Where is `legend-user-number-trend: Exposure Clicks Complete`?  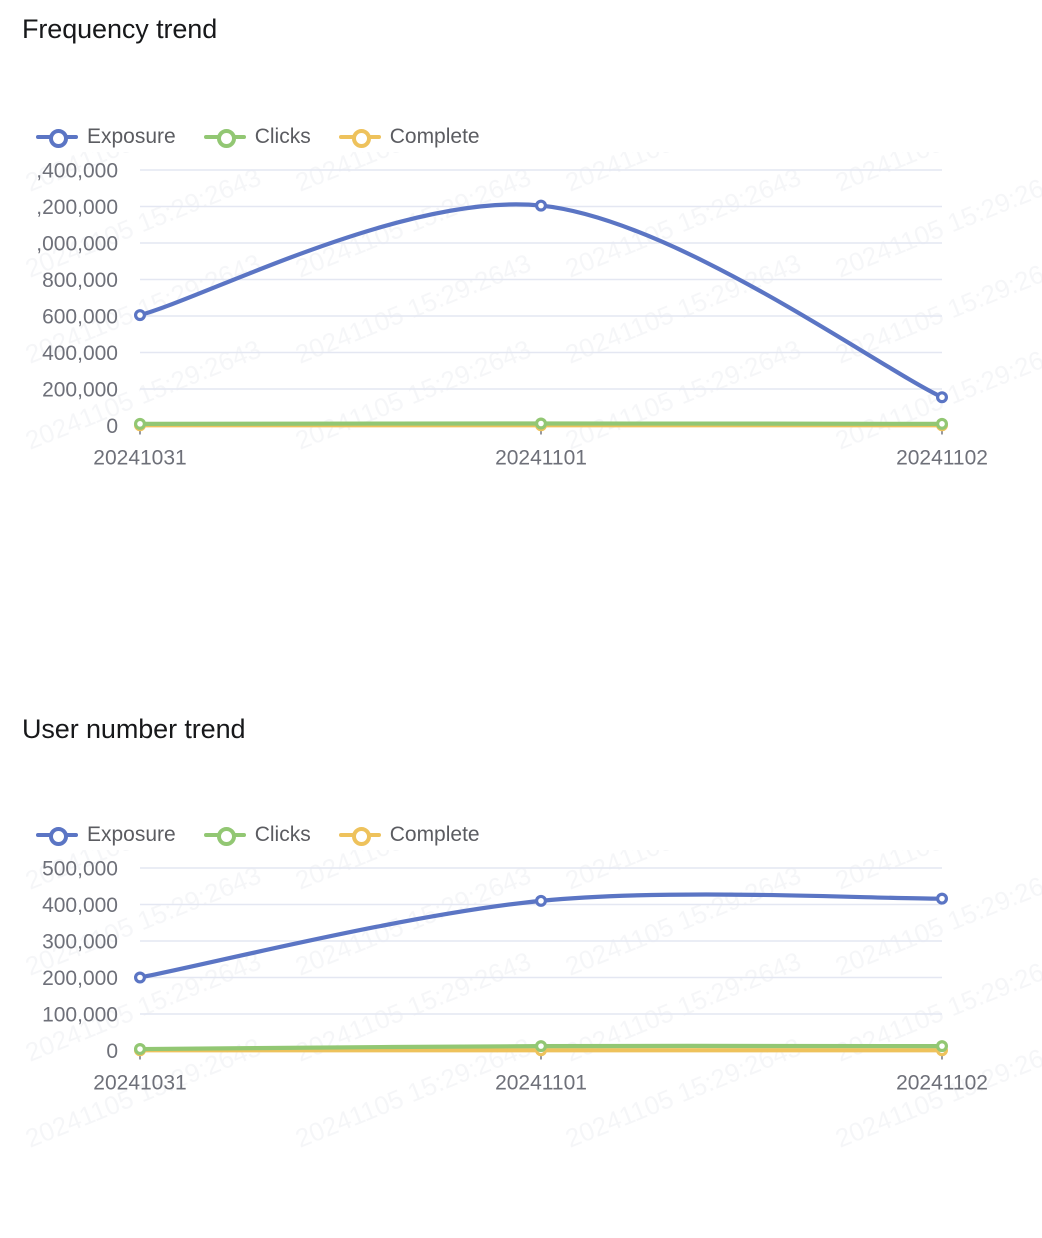
legend-user-number-trend: Exposure Clicks Complete is located at coordinates (521, 835).